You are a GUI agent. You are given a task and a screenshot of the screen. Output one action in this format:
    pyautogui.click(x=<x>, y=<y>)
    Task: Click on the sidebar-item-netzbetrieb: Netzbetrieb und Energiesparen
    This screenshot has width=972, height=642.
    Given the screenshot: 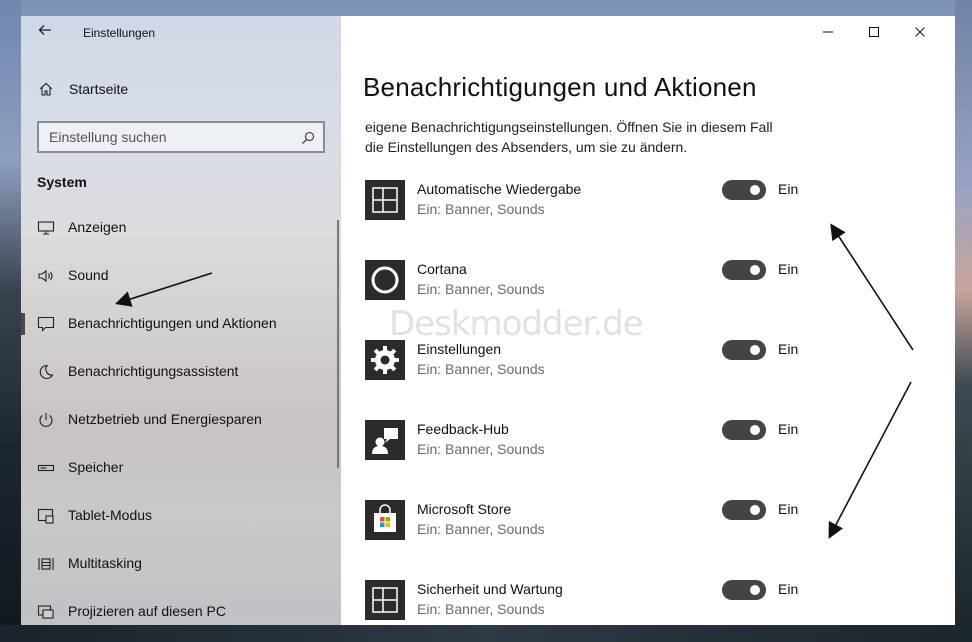 What is the action you would take?
    pyautogui.click(x=181, y=420)
    